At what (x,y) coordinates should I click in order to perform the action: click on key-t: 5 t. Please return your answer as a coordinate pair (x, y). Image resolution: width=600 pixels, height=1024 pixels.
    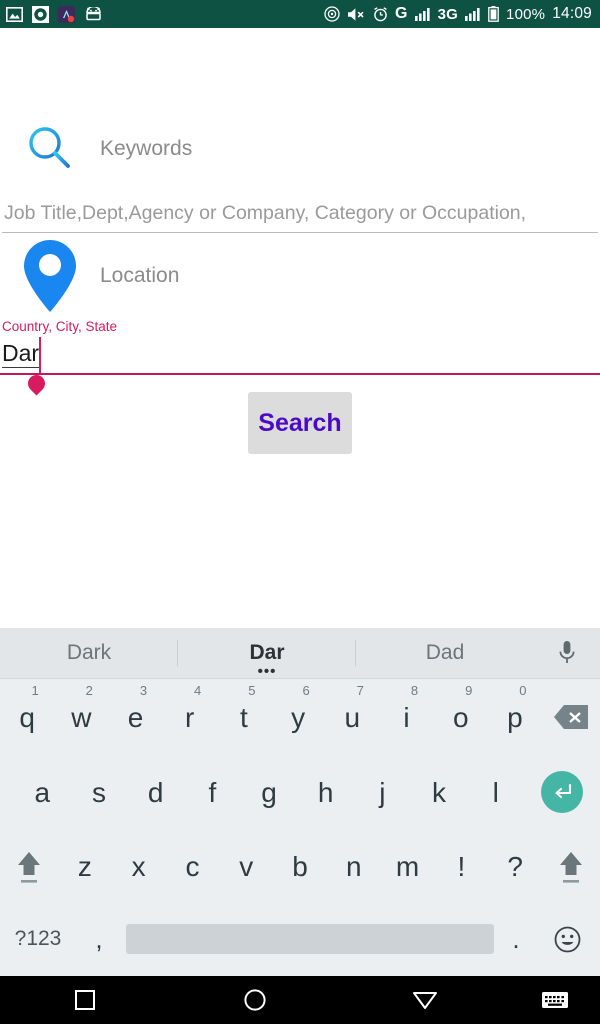
    Looking at the image, I should click on (244, 717).